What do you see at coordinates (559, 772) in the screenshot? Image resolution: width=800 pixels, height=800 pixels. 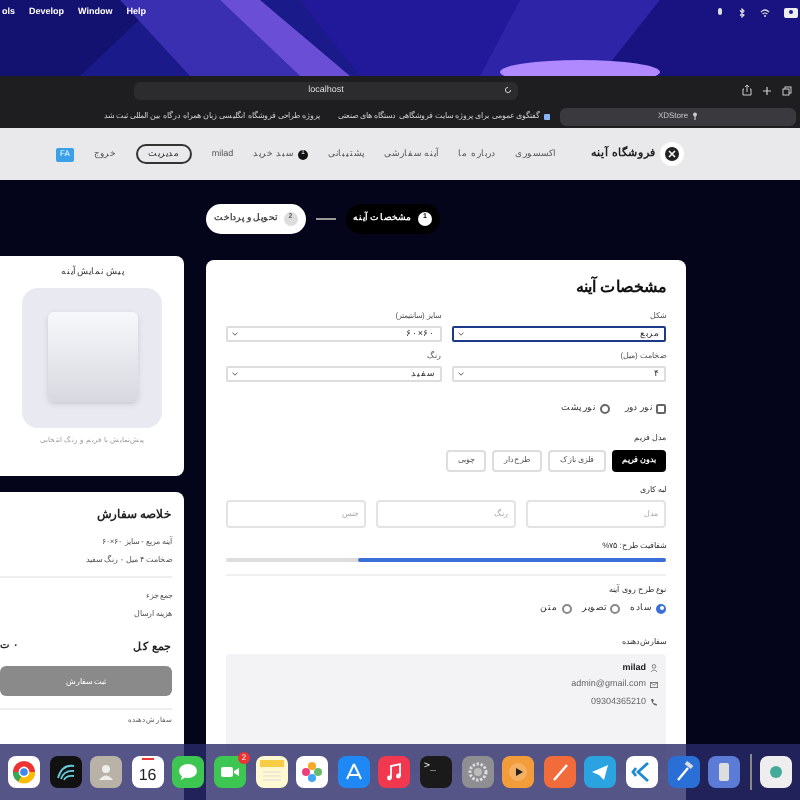 I see `pen-icon` at bounding box center [559, 772].